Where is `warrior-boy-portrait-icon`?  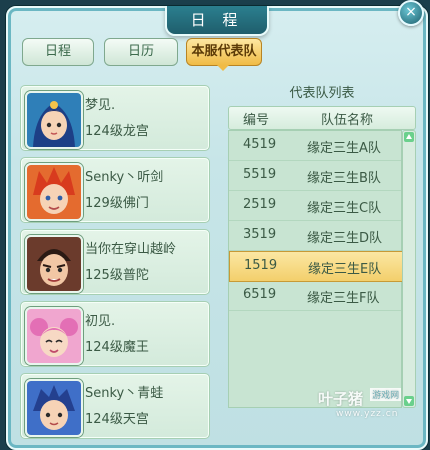 warrior-boy-portrait-icon is located at coordinates (54, 264).